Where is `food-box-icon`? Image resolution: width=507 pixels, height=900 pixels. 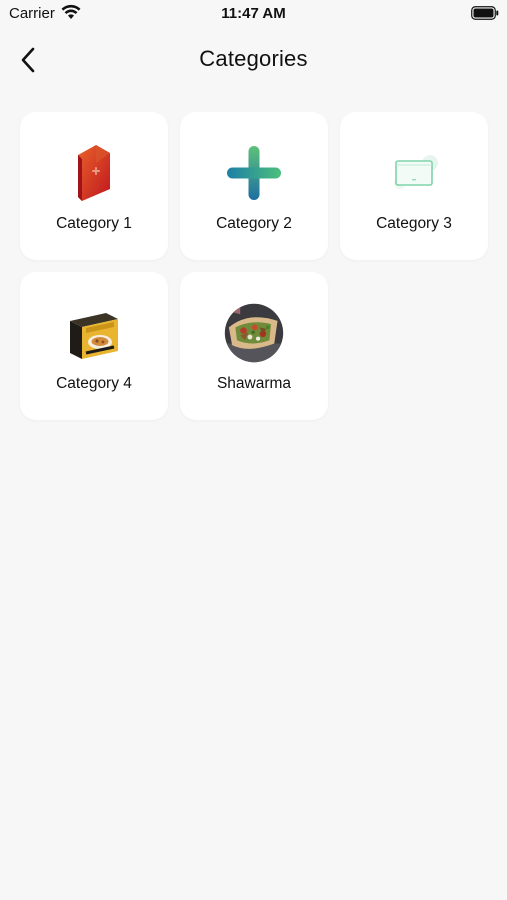
food-box-icon is located at coordinates (94, 333).